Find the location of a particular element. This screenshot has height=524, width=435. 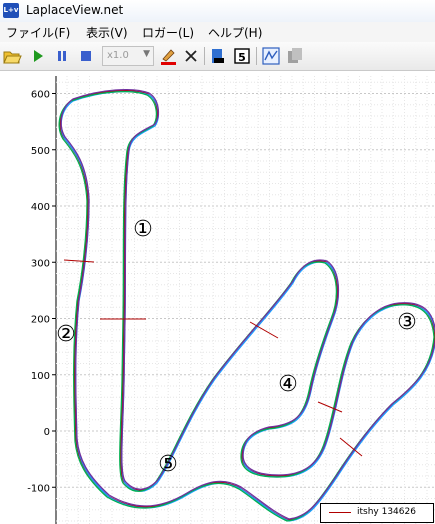

window-title: LaplaceView.net is located at coordinates (75, 10).